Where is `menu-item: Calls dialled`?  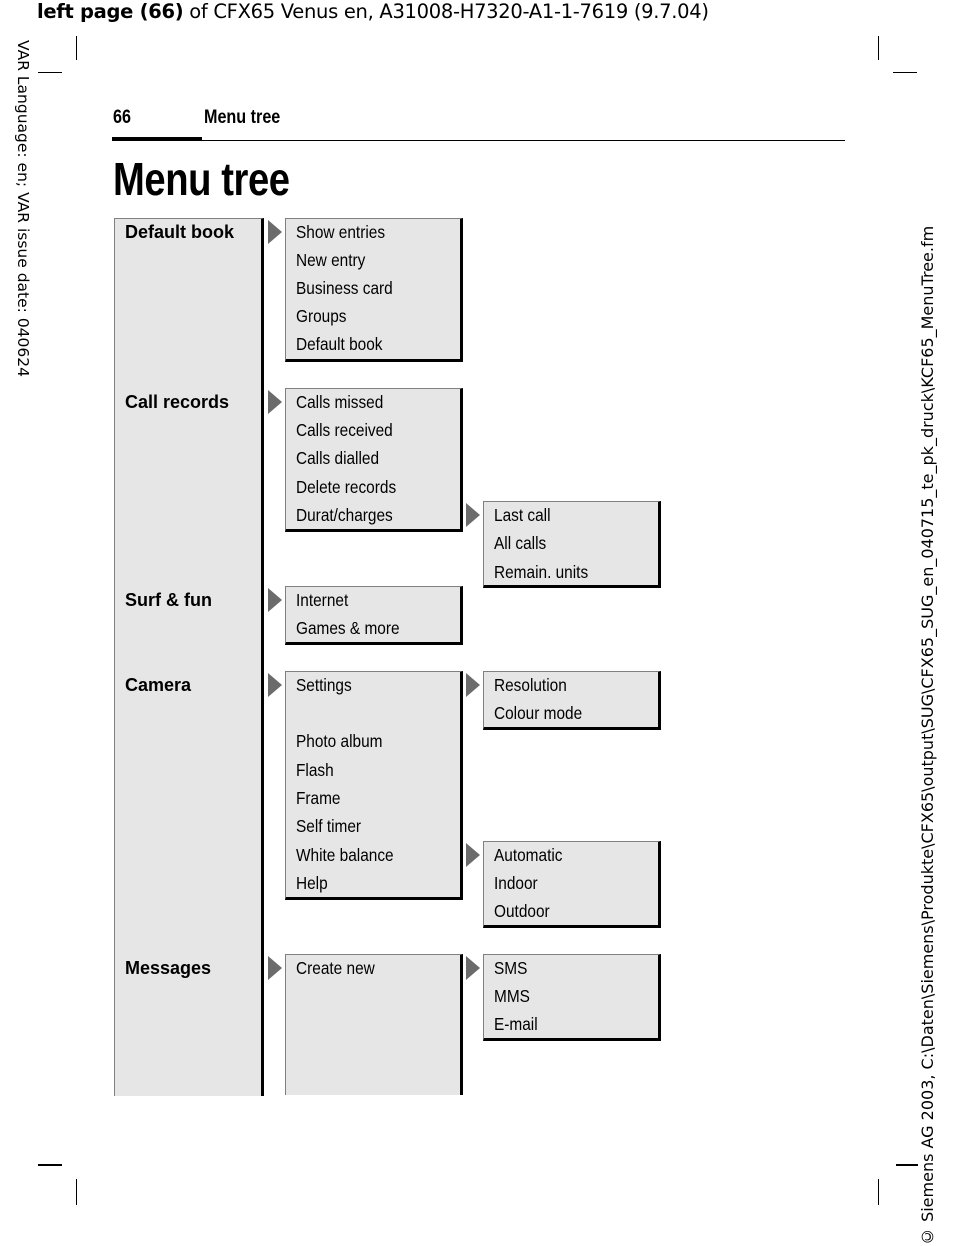 menu-item: Calls dialled is located at coordinates (338, 458).